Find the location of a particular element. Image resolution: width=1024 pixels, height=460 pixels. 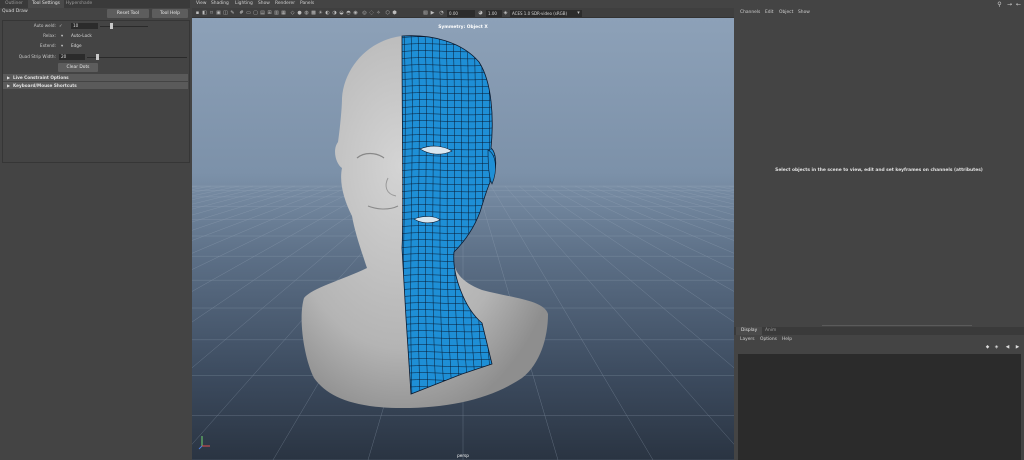

tab-outliner: Outliner is located at coordinates (14, 4).